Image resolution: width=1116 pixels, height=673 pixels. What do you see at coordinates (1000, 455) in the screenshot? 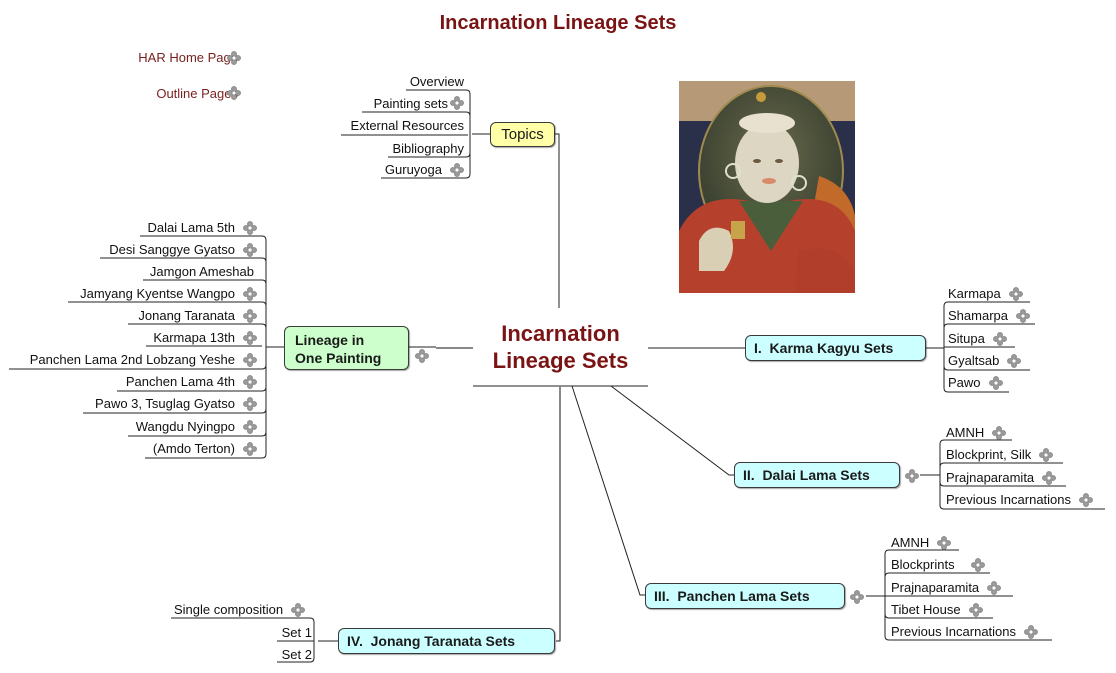
I see `dalai-lama-item: Blockprint, Silk` at bounding box center [1000, 455].